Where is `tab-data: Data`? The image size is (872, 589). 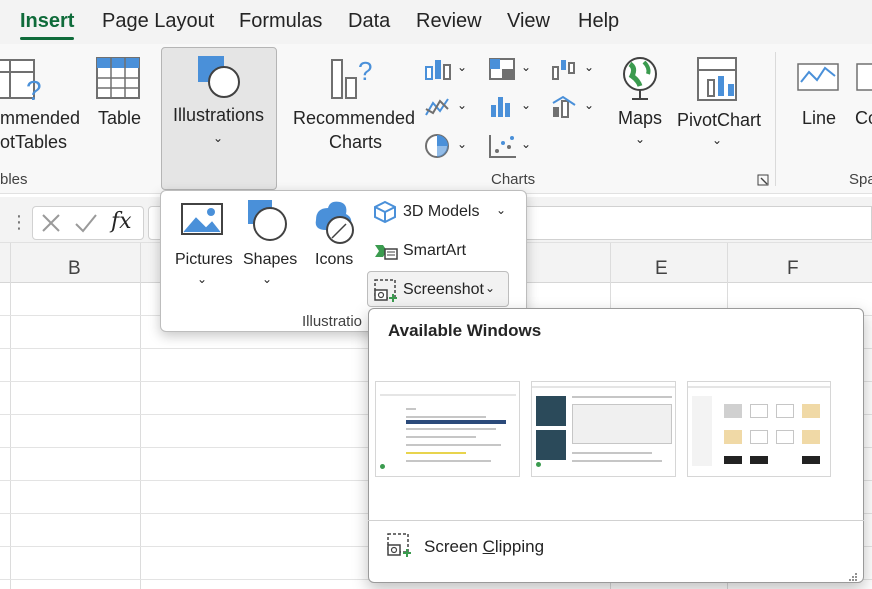 tab-data: Data is located at coordinates (369, 21).